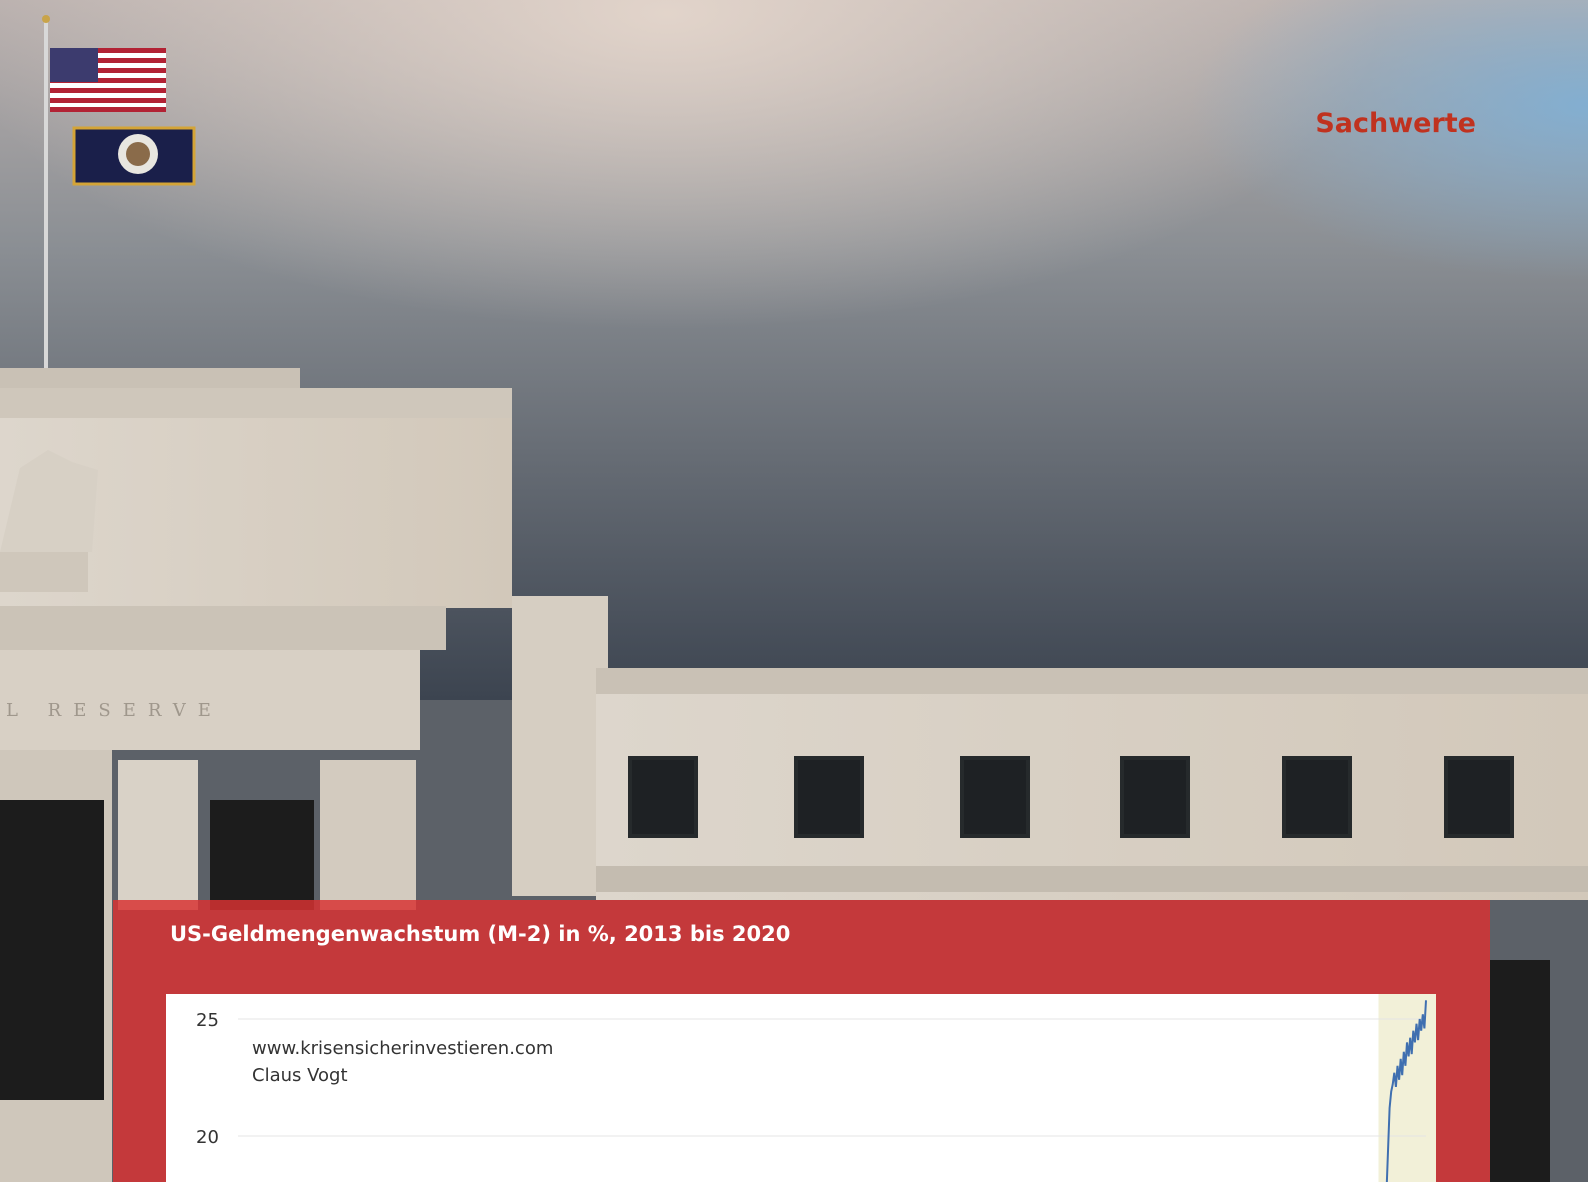  Describe the element at coordinates (134, 156) in the screenshot. I see `federal-reserve-flag-icon` at that location.